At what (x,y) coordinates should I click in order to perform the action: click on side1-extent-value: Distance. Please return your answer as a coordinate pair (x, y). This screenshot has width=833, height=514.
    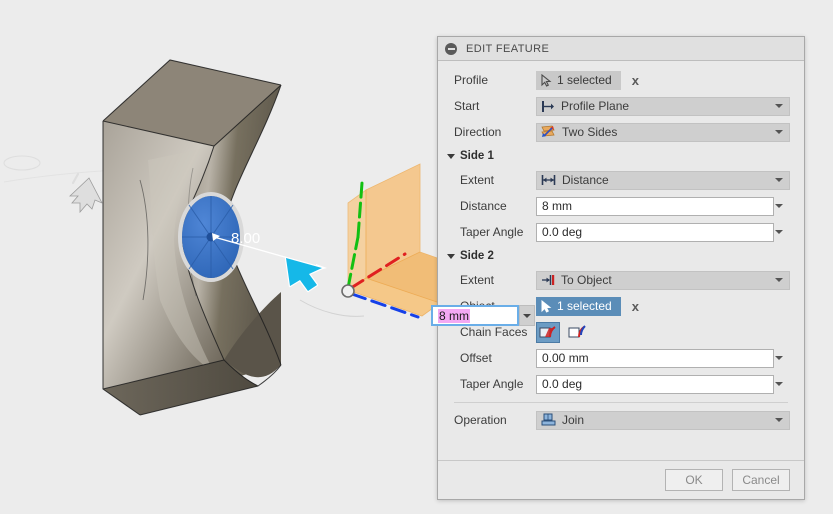
    Looking at the image, I should click on (585, 180).